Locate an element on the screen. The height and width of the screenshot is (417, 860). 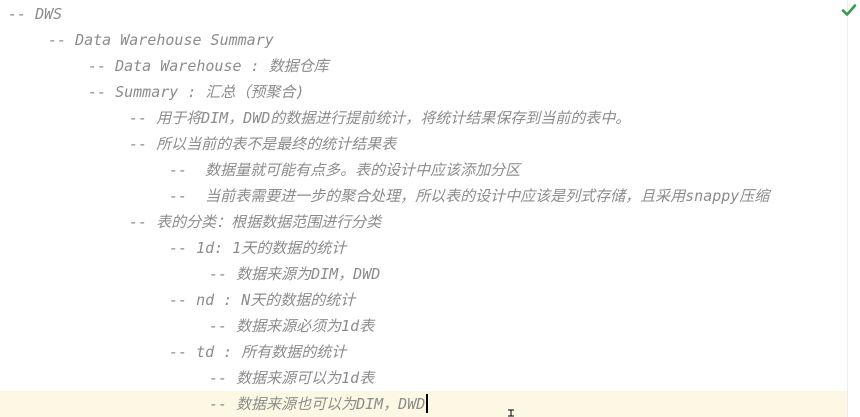
comment-text: -- 数据来源可以为1d表 is located at coordinates (292, 378).